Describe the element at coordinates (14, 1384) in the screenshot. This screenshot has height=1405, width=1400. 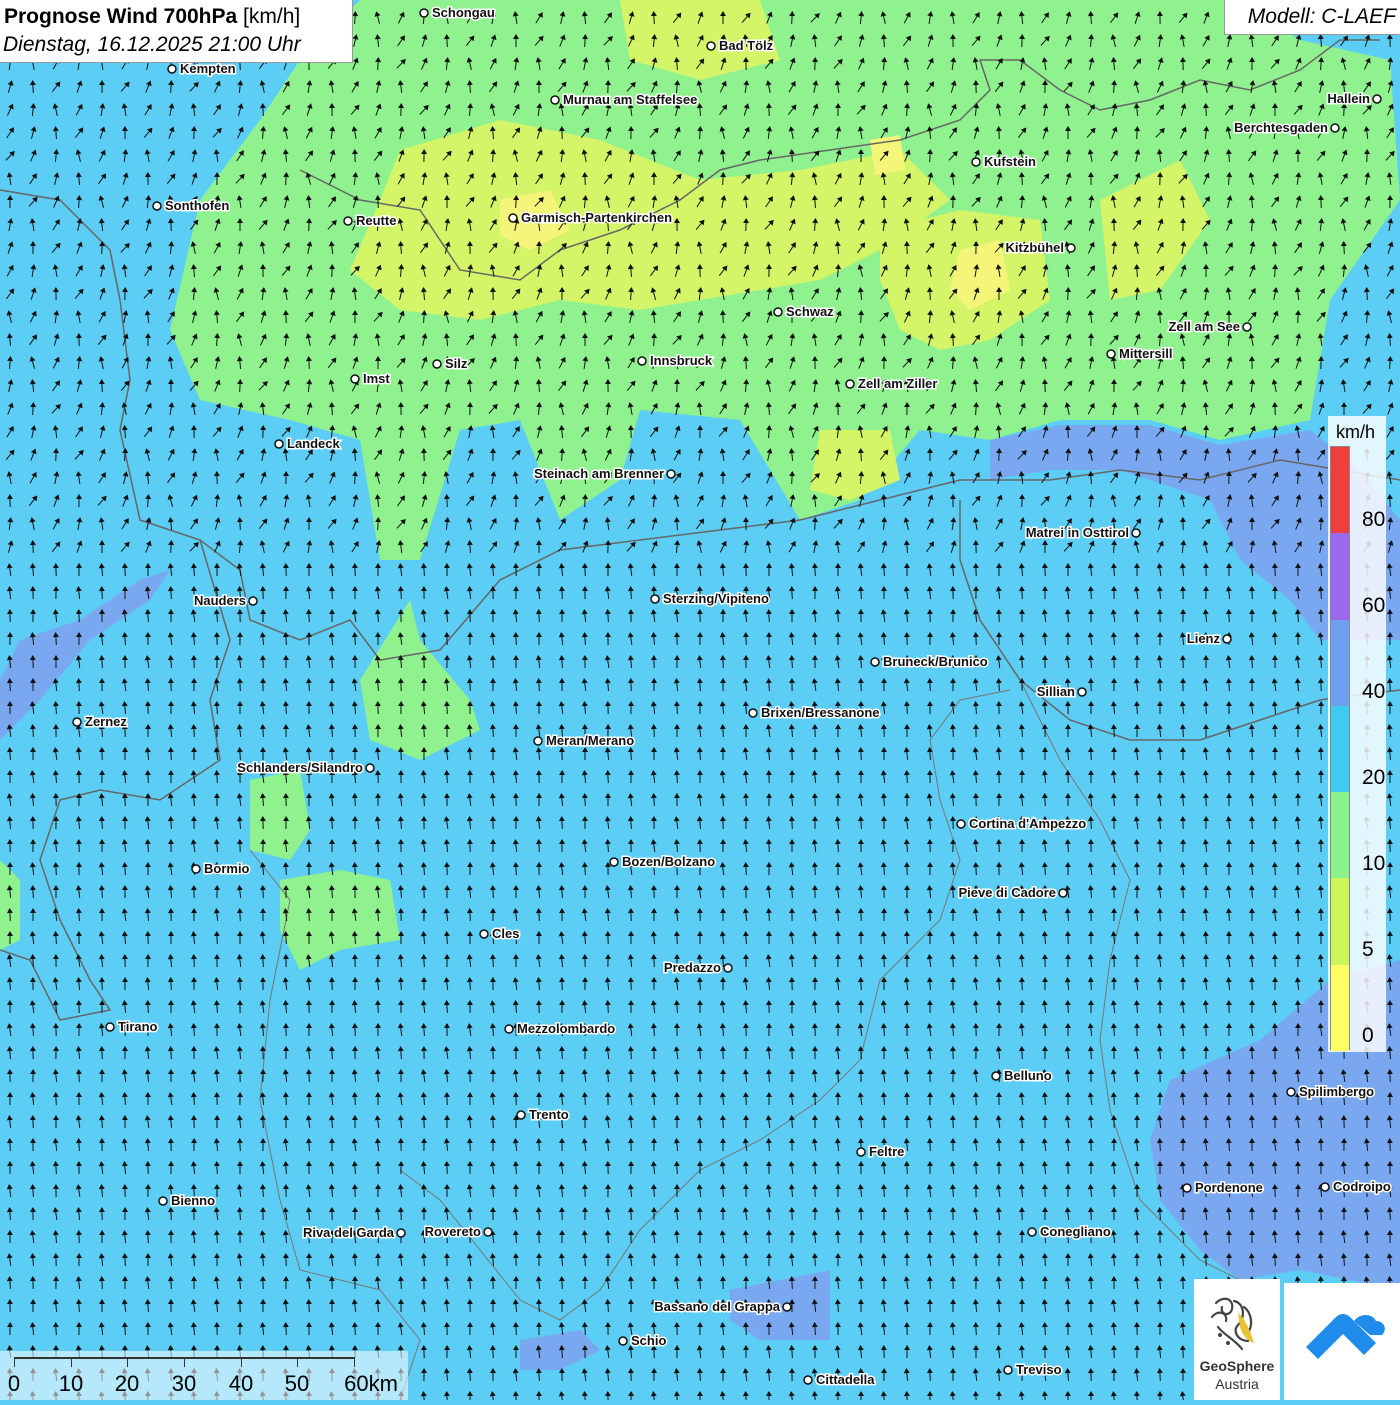
I see `scale-label: 0` at that location.